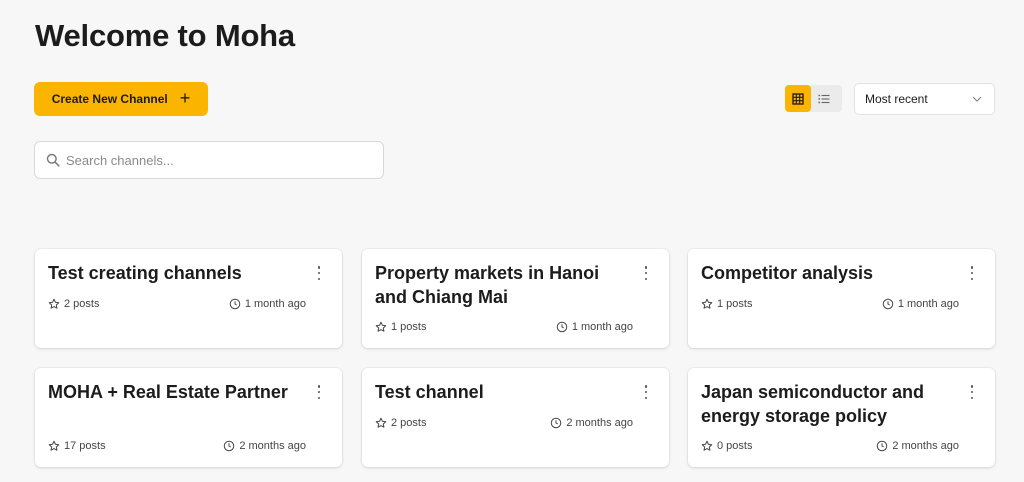 The image size is (1024, 482). I want to click on sort-dropdown: Most recent, so click(924, 99).